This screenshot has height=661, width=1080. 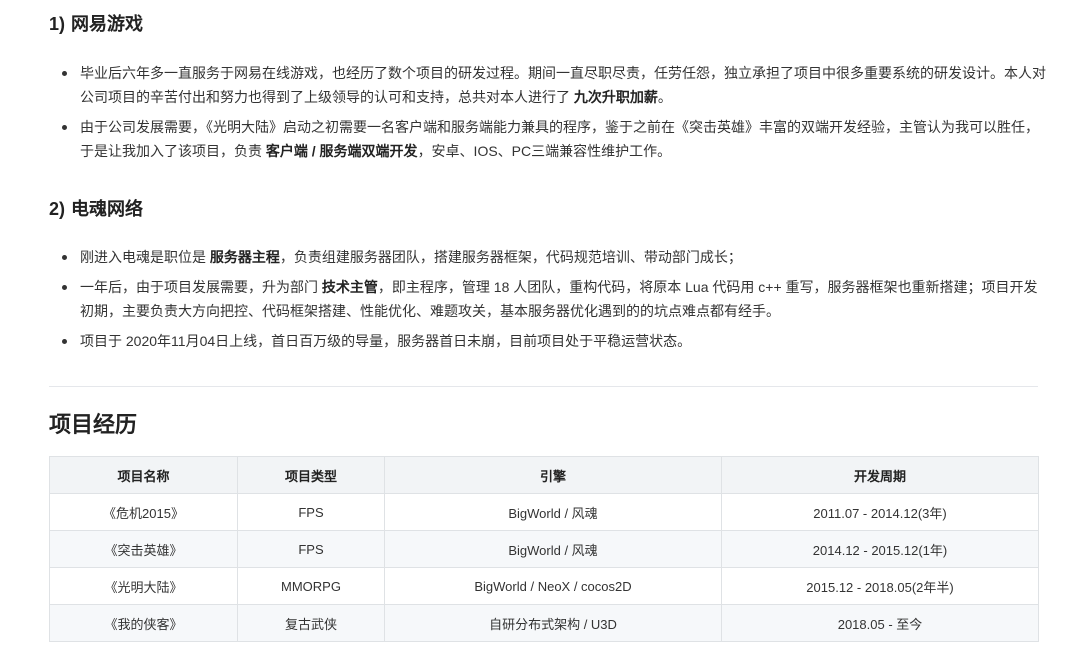 What do you see at coordinates (341, 151) in the screenshot?
I see `item-highlight: 客户端 / 服务端双端开发` at bounding box center [341, 151].